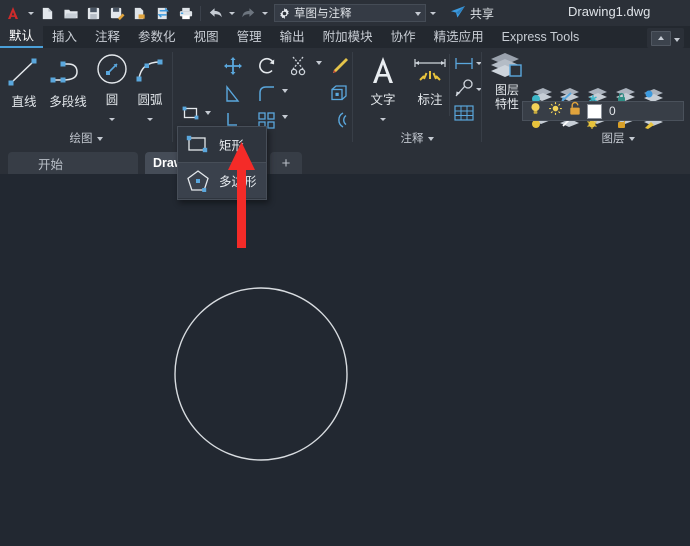 Image resolution: width=690 pixels, height=546 pixels. Describe the element at coordinates (206, 37) in the screenshot. I see `ribbon-tab-view: 视图` at that location.